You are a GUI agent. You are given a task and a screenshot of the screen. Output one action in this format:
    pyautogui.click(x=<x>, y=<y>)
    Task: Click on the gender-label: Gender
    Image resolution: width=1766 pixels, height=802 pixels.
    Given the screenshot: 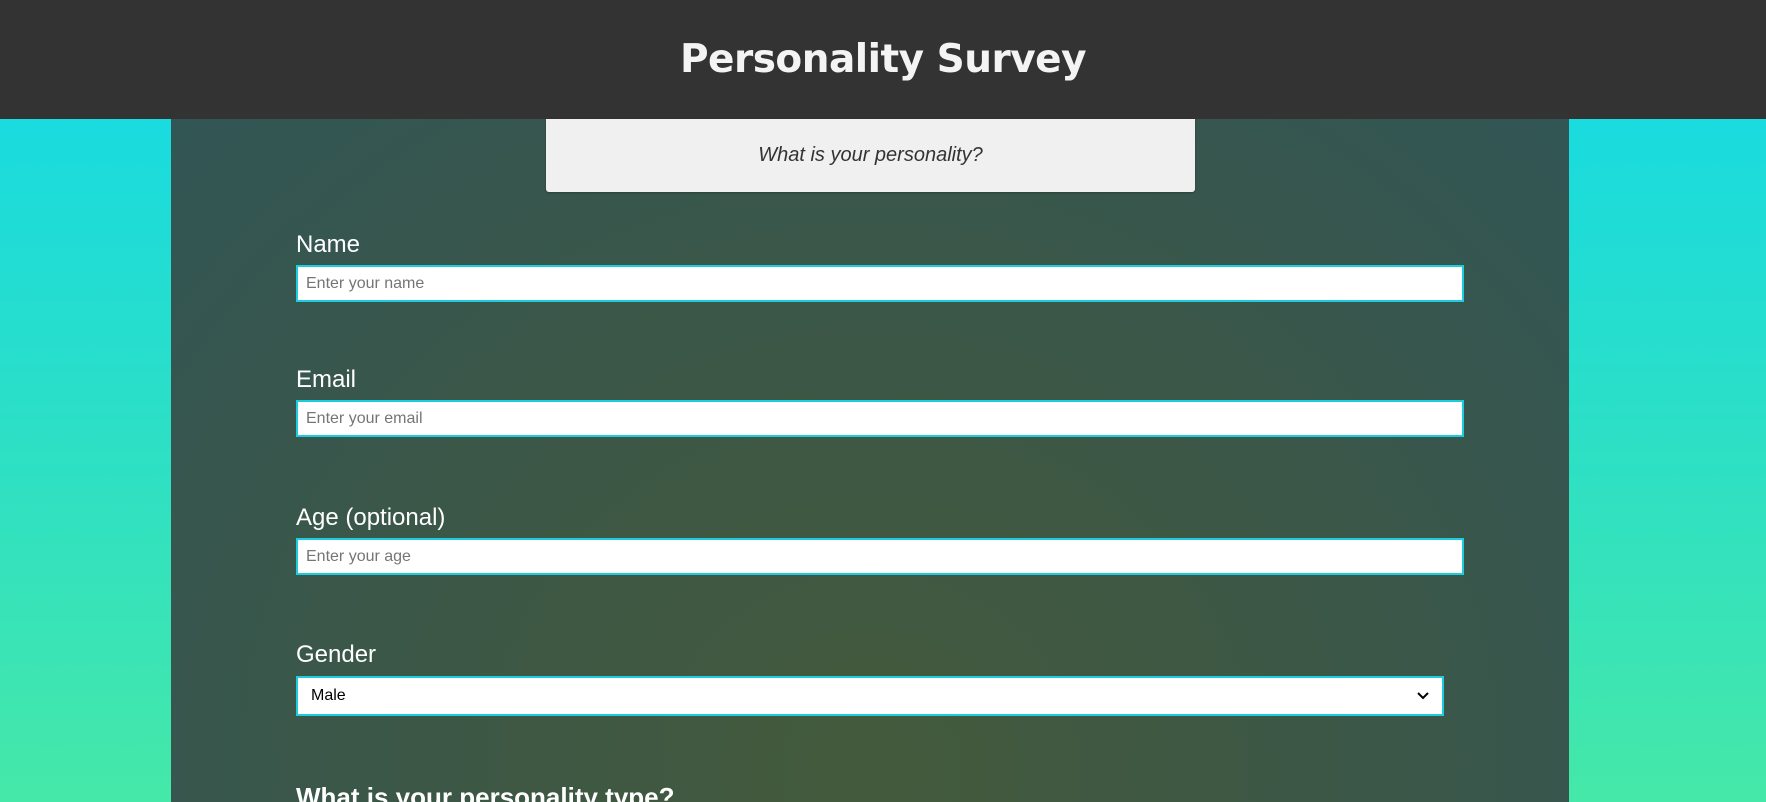 What is the action you would take?
    pyautogui.click(x=336, y=654)
    